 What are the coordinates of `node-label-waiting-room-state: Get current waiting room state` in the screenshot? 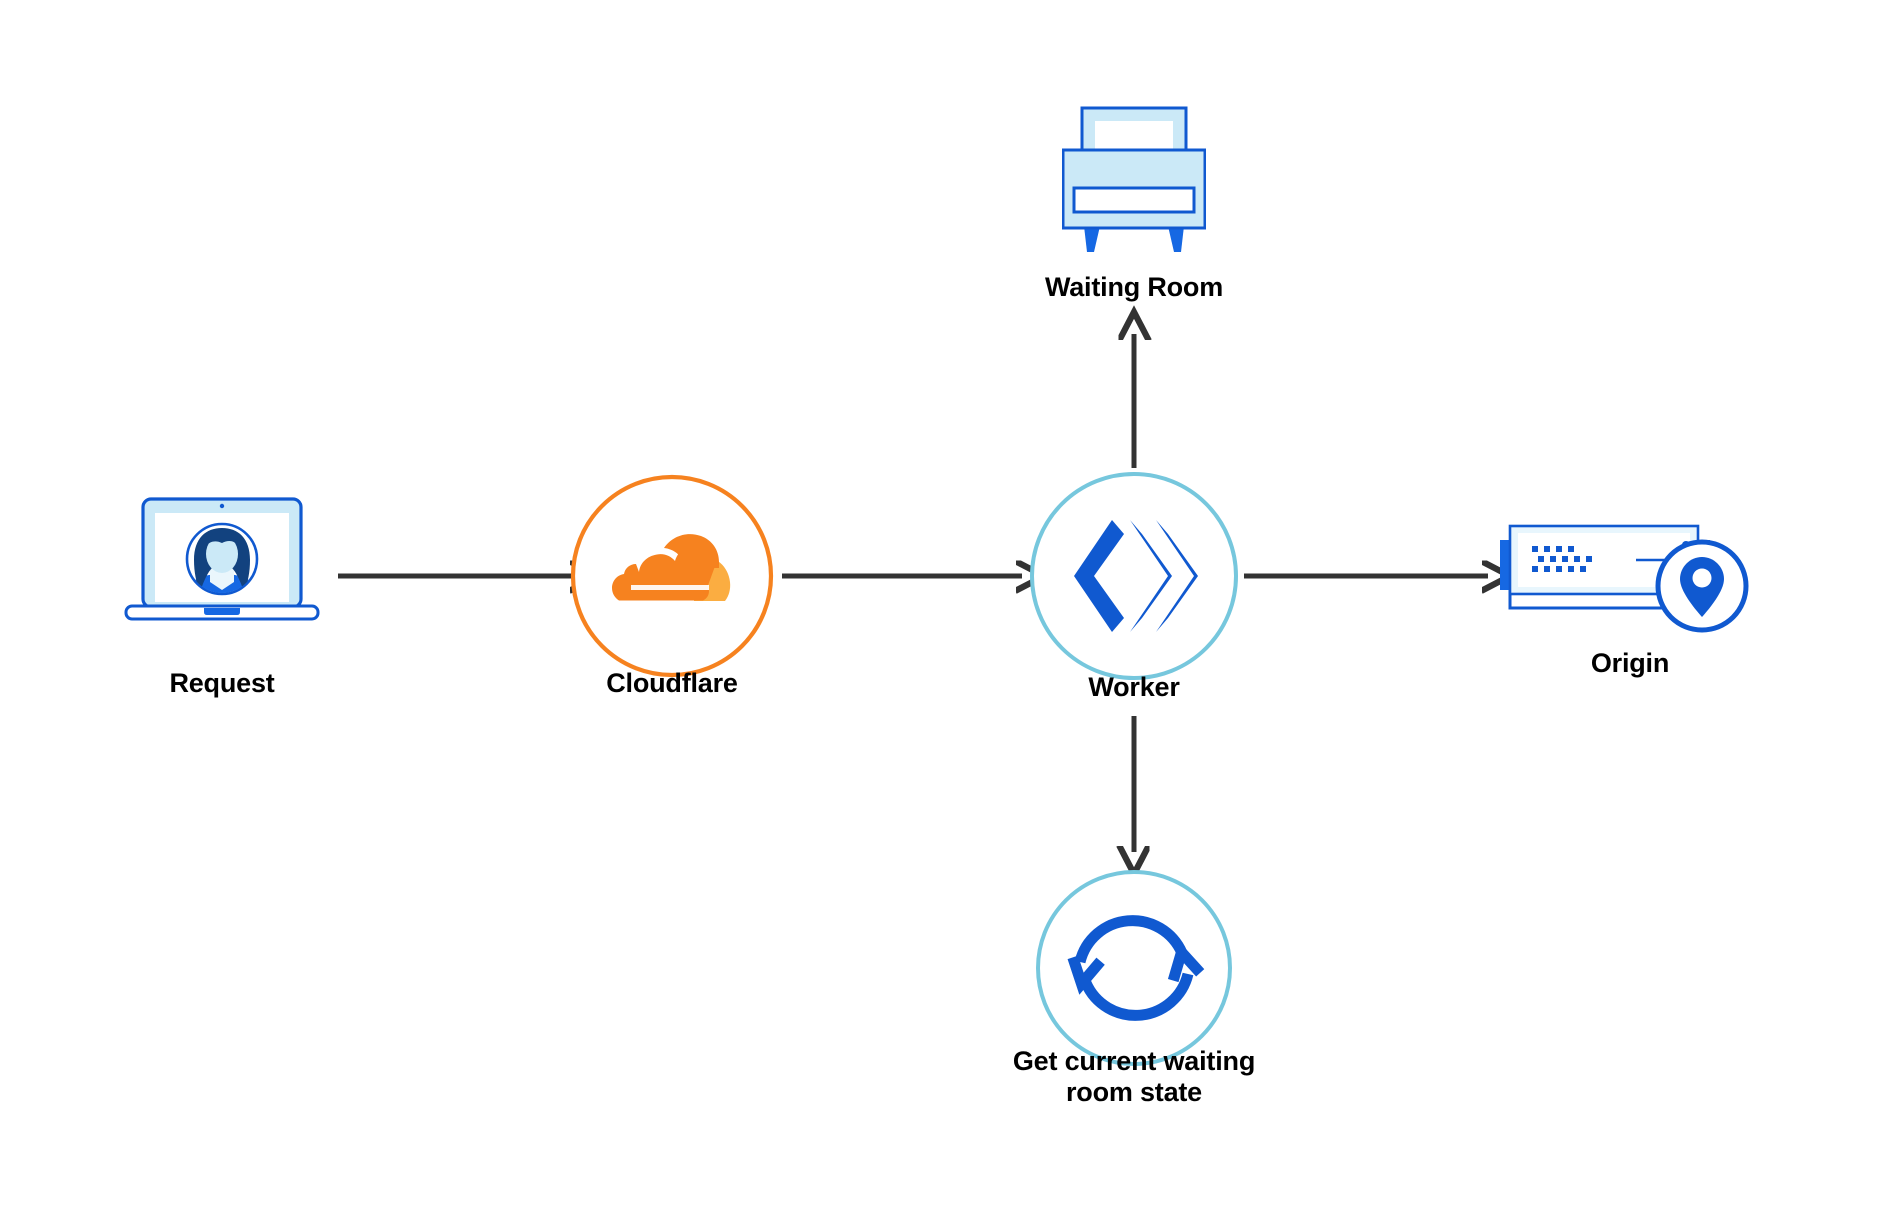 It's located at (1134, 1077).